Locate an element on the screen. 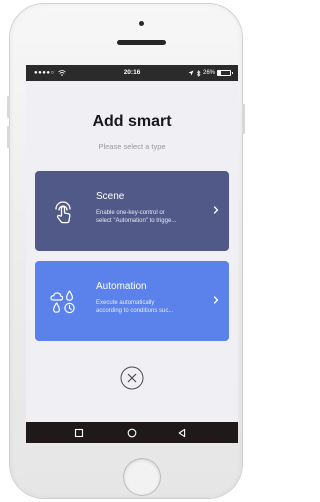  status-bar: ●●●●○ 20:16 26% is located at coordinates (132, 73).